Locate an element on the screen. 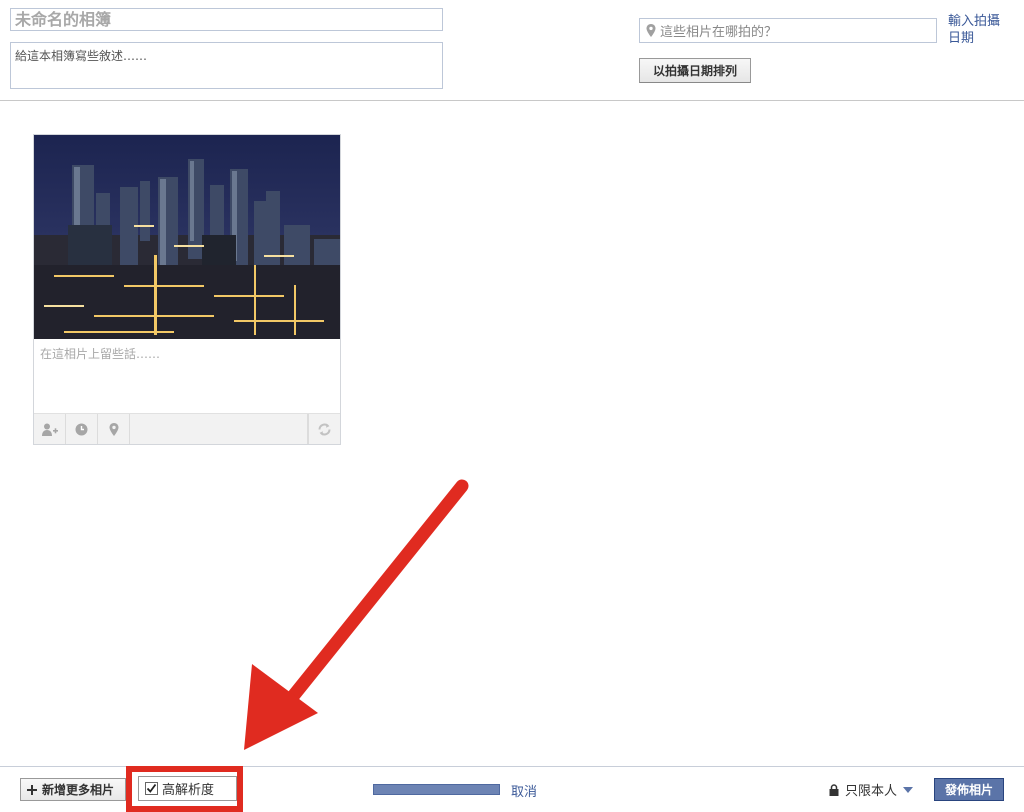  rotate-icon is located at coordinates (324, 429).